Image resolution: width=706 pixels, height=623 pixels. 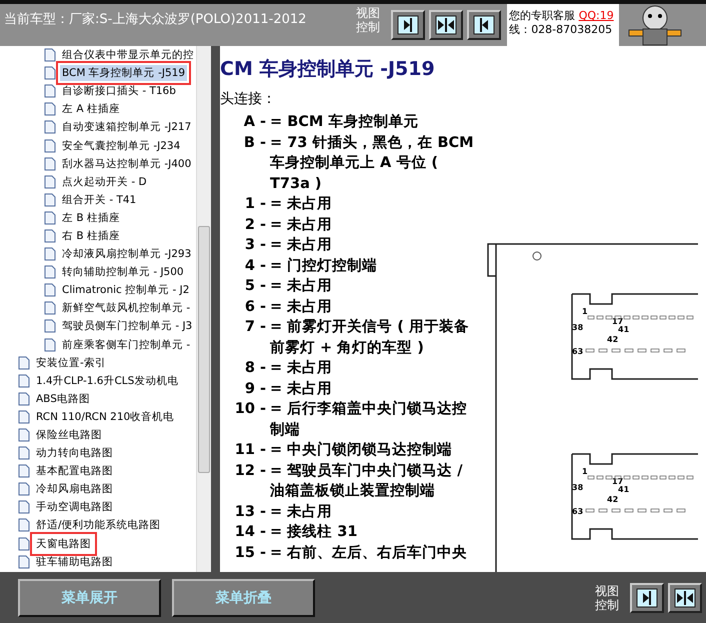 I want to click on tree-item: 冷却风扇电路图, so click(x=74, y=489).